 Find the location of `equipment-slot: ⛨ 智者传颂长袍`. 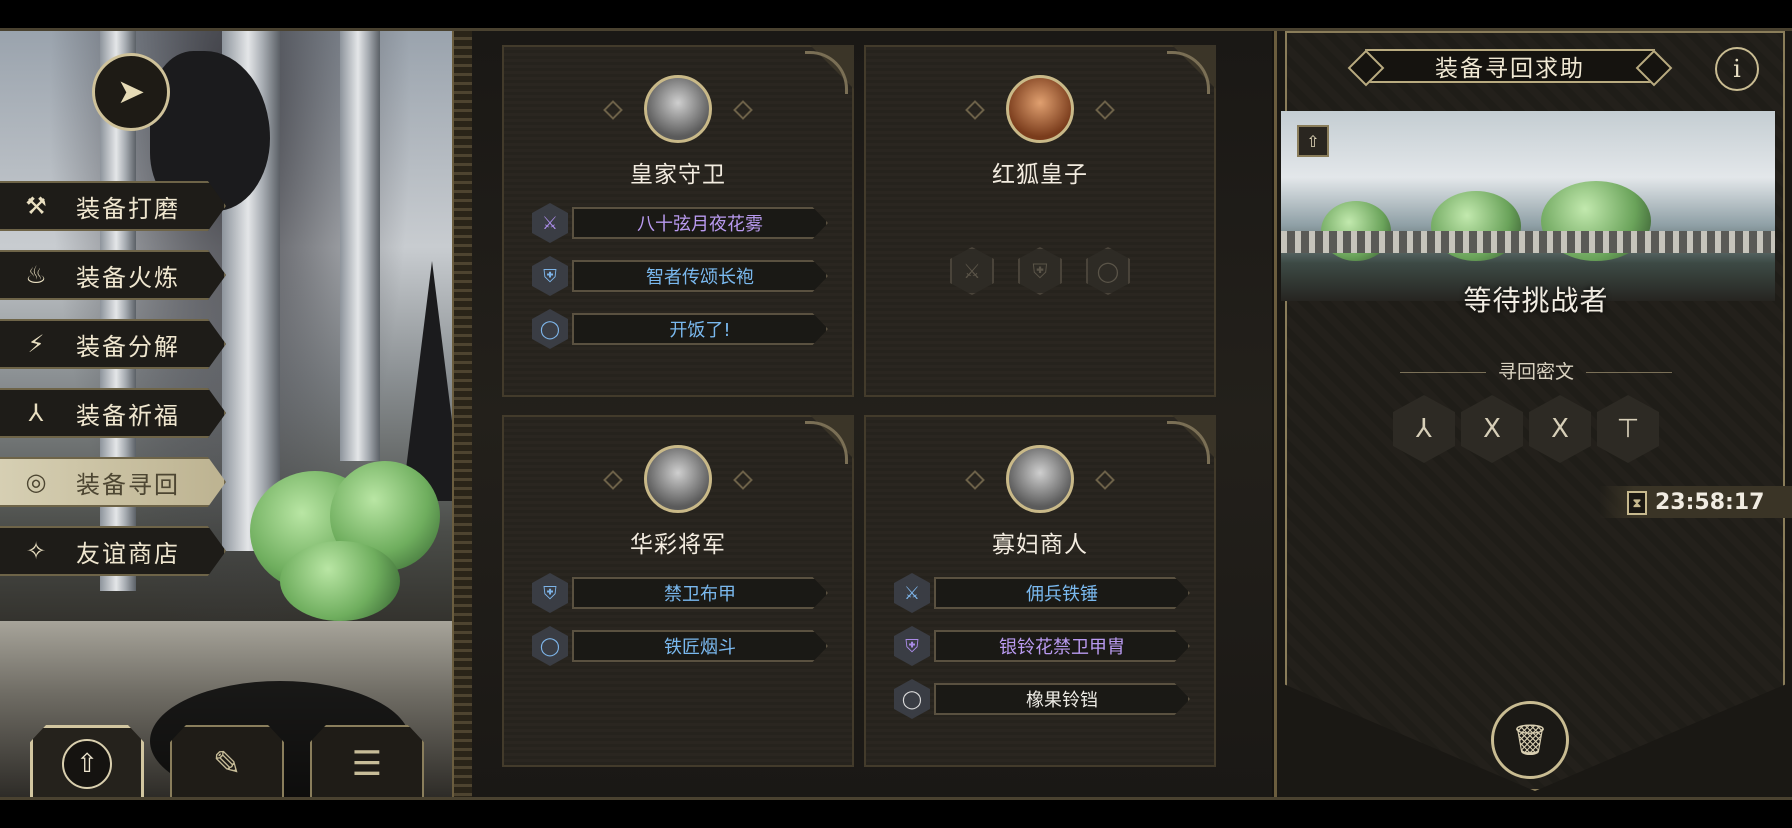

equipment-slot: ⛨ 智者传颂长袍 is located at coordinates (682, 276).